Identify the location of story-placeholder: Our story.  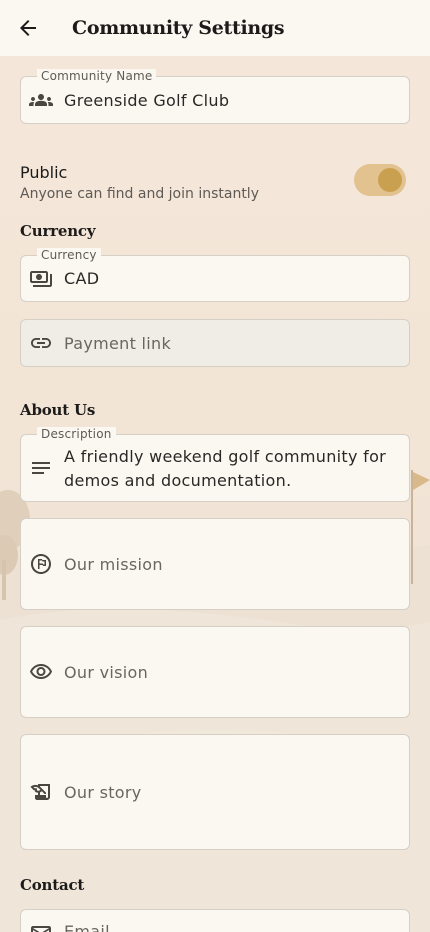
(103, 792).